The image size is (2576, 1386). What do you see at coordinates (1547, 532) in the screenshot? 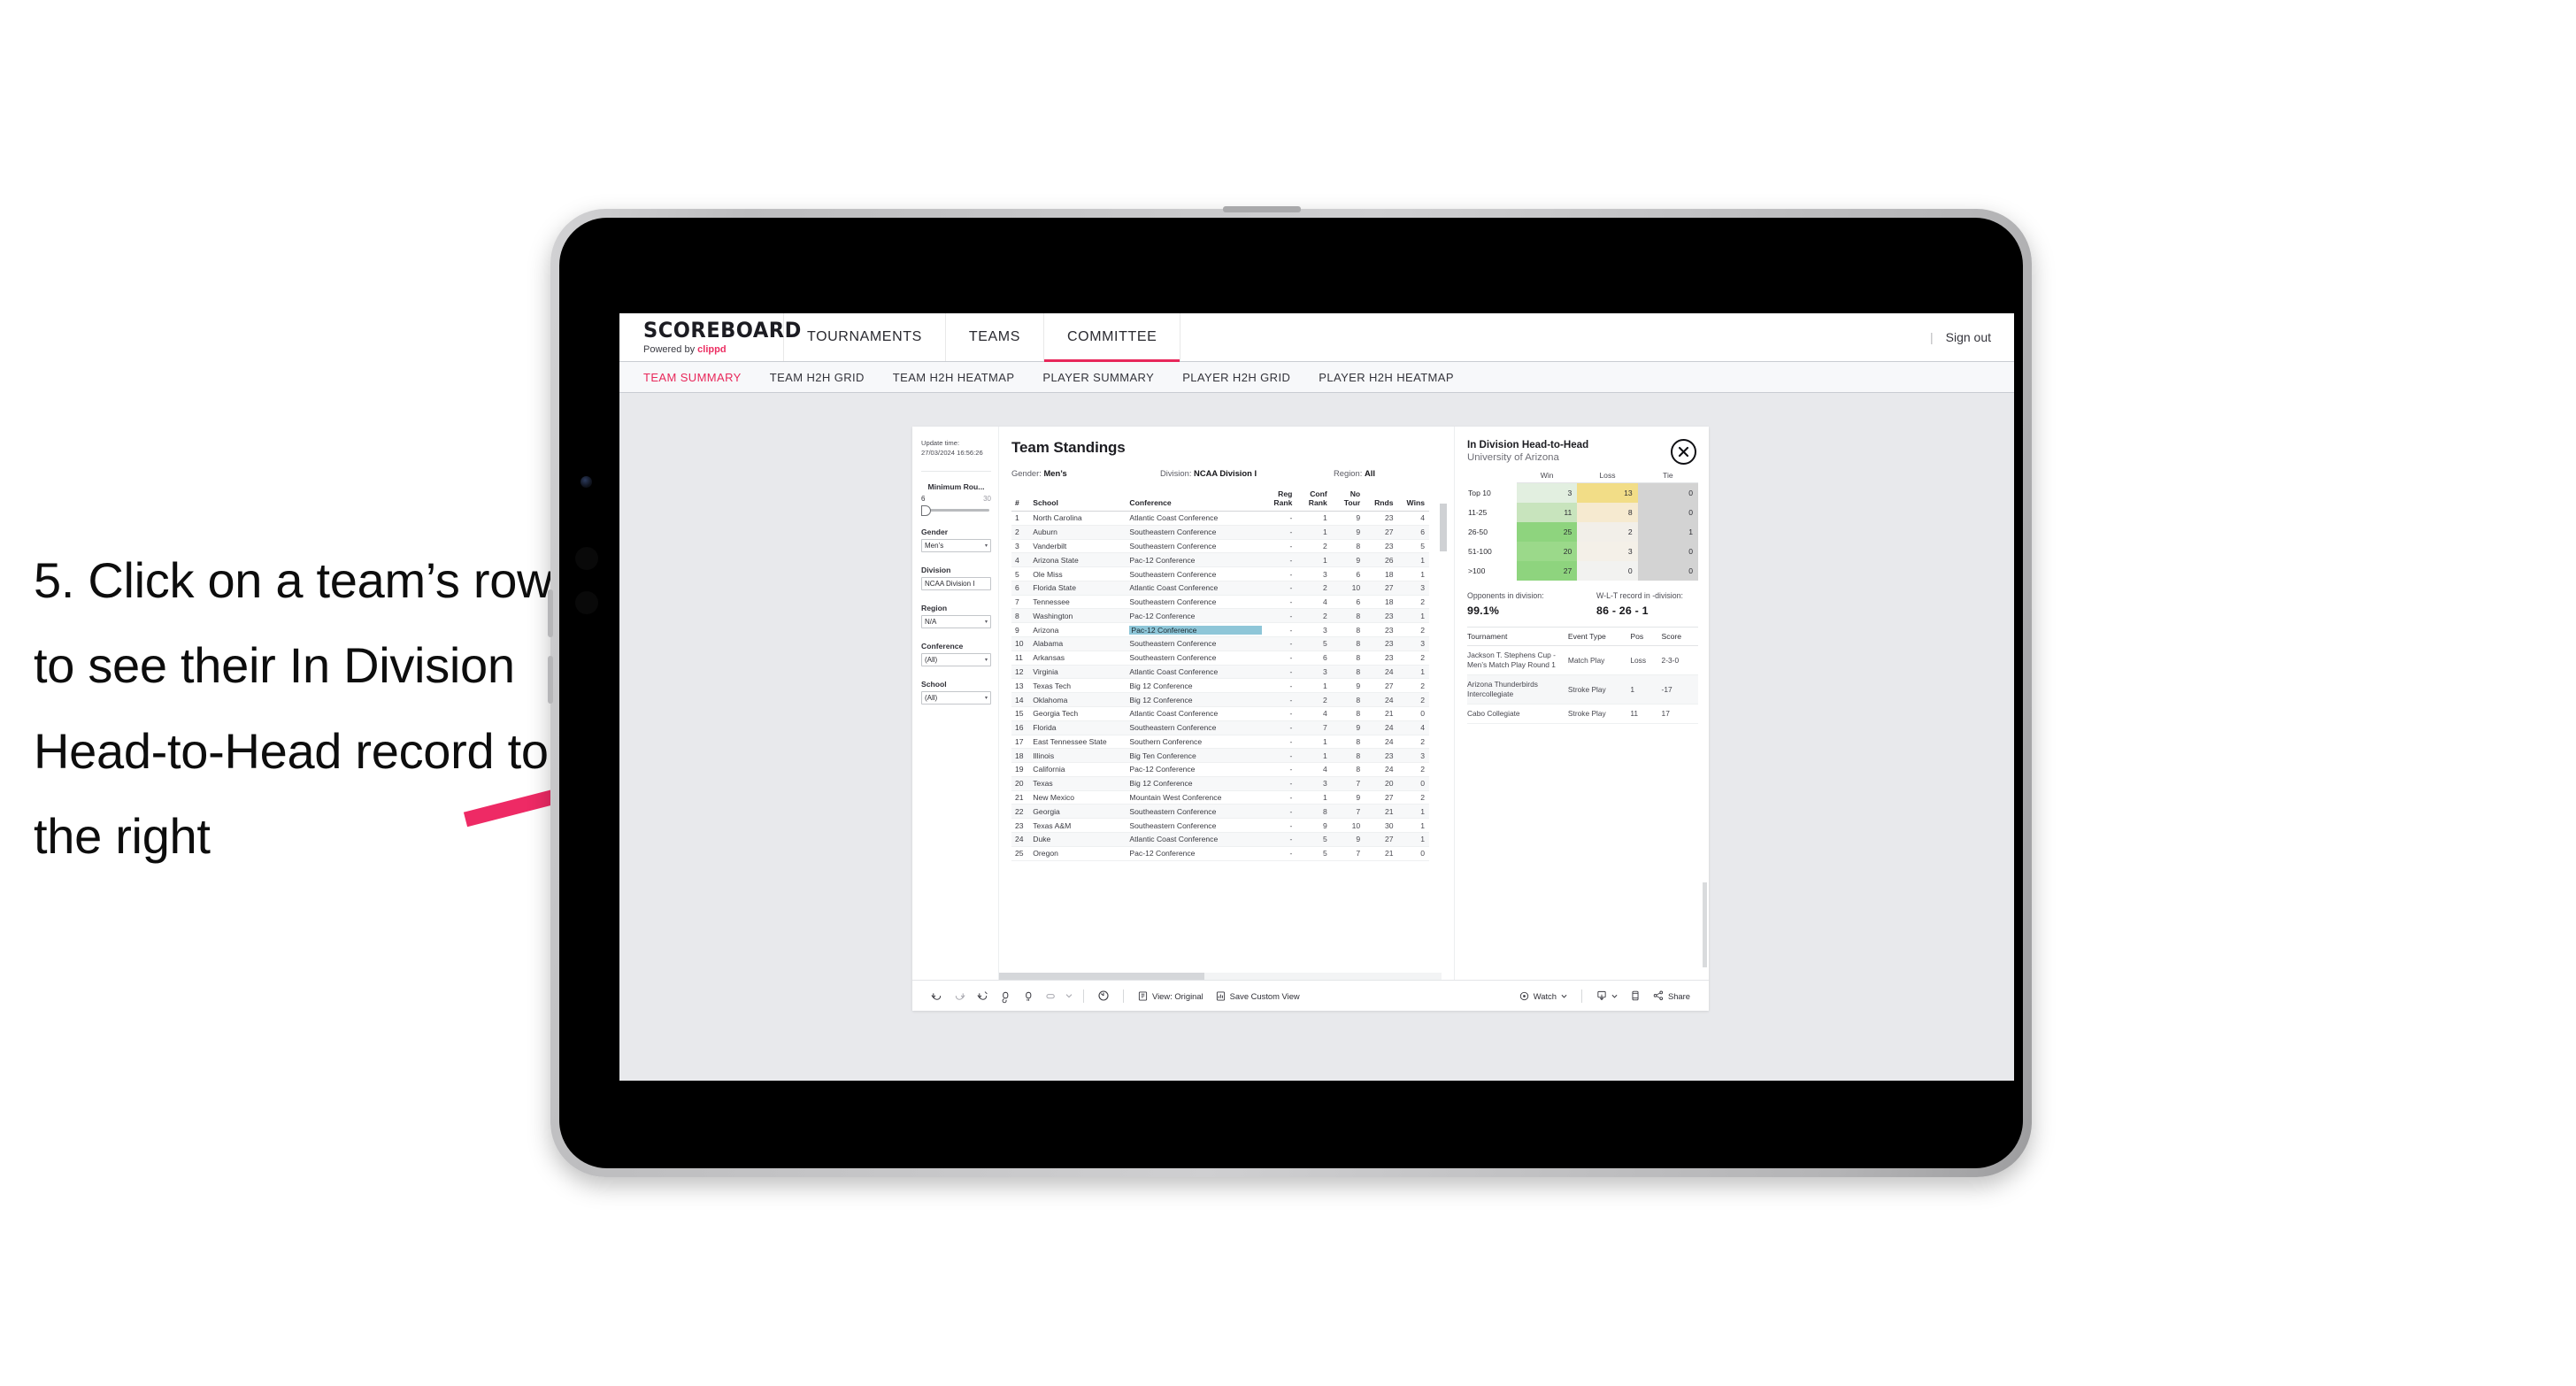
I see `h2h-cell: 25` at bounding box center [1547, 532].